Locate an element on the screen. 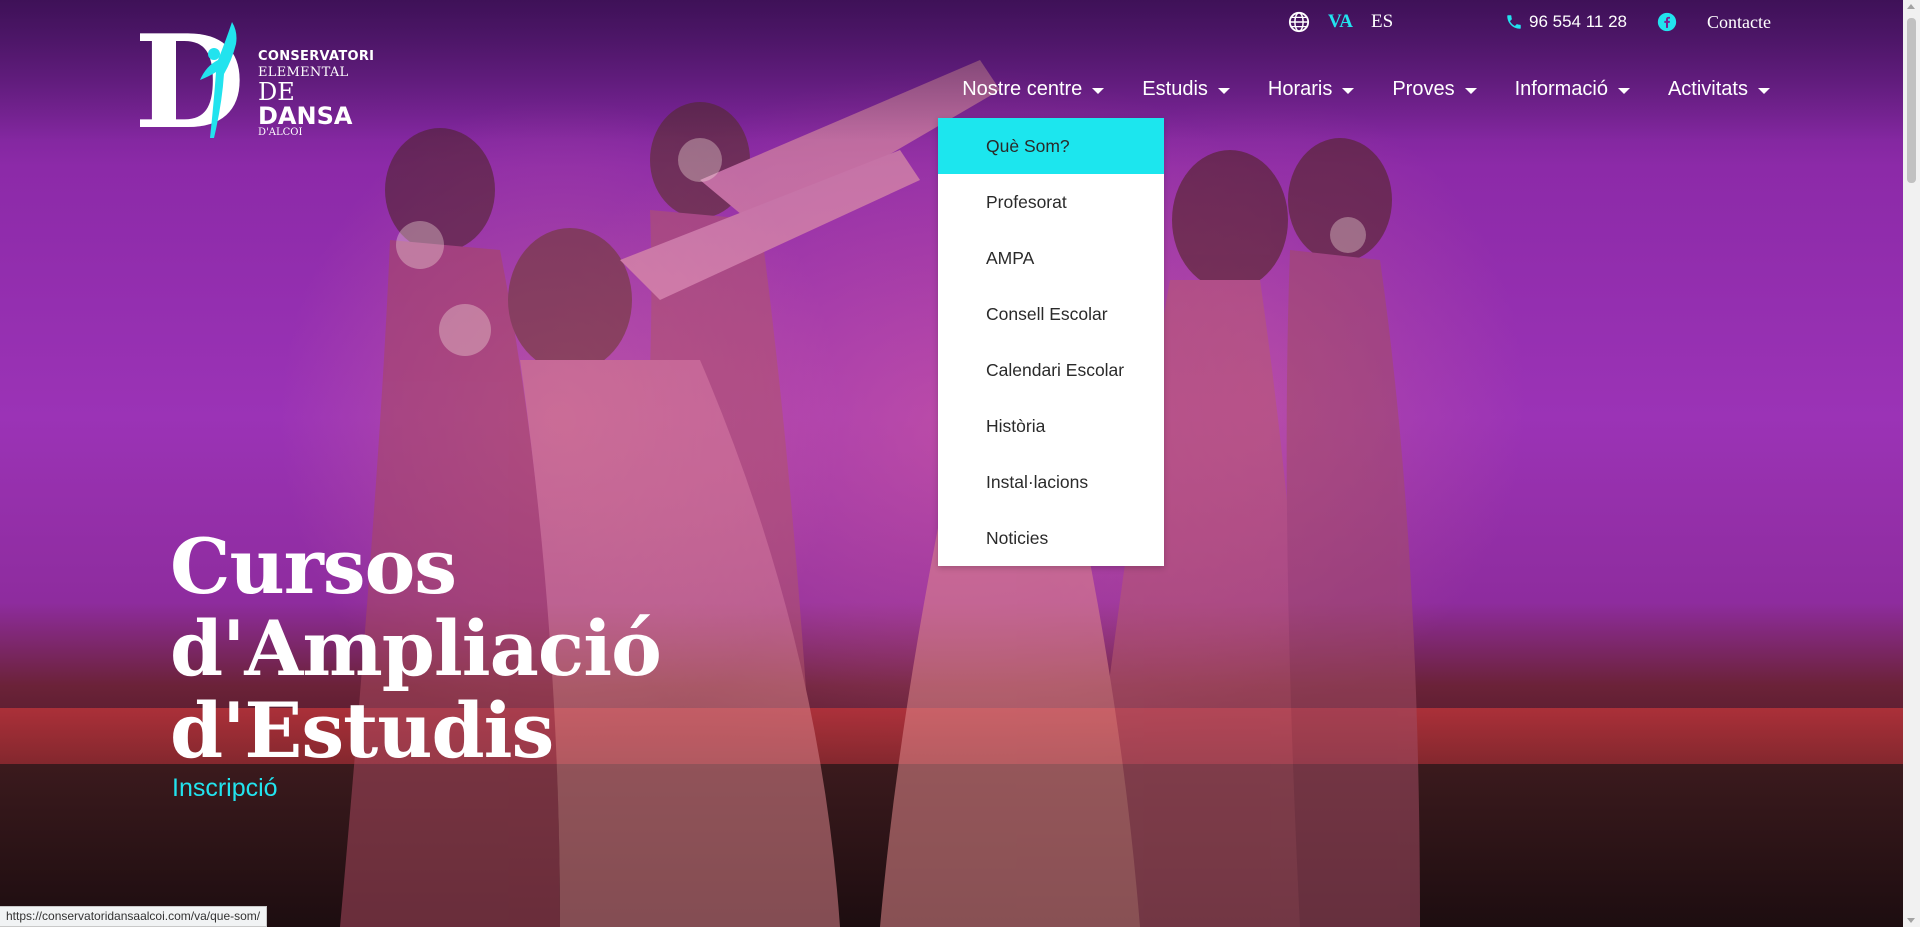 This screenshot has height=927, width=1920. hero-title-line: Cursos is located at coordinates (313, 566).